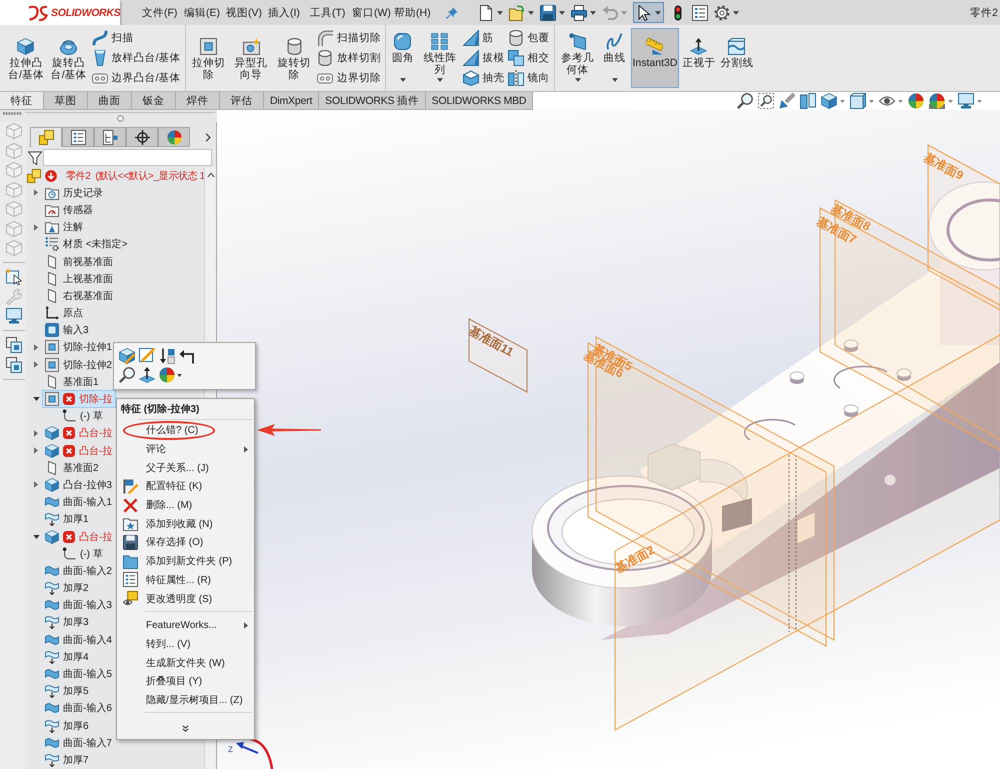 This screenshot has width=1000, height=769. What do you see at coordinates (67, 519) in the screenshot?
I see `tree-item: 加厚1` at bounding box center [67, 519].